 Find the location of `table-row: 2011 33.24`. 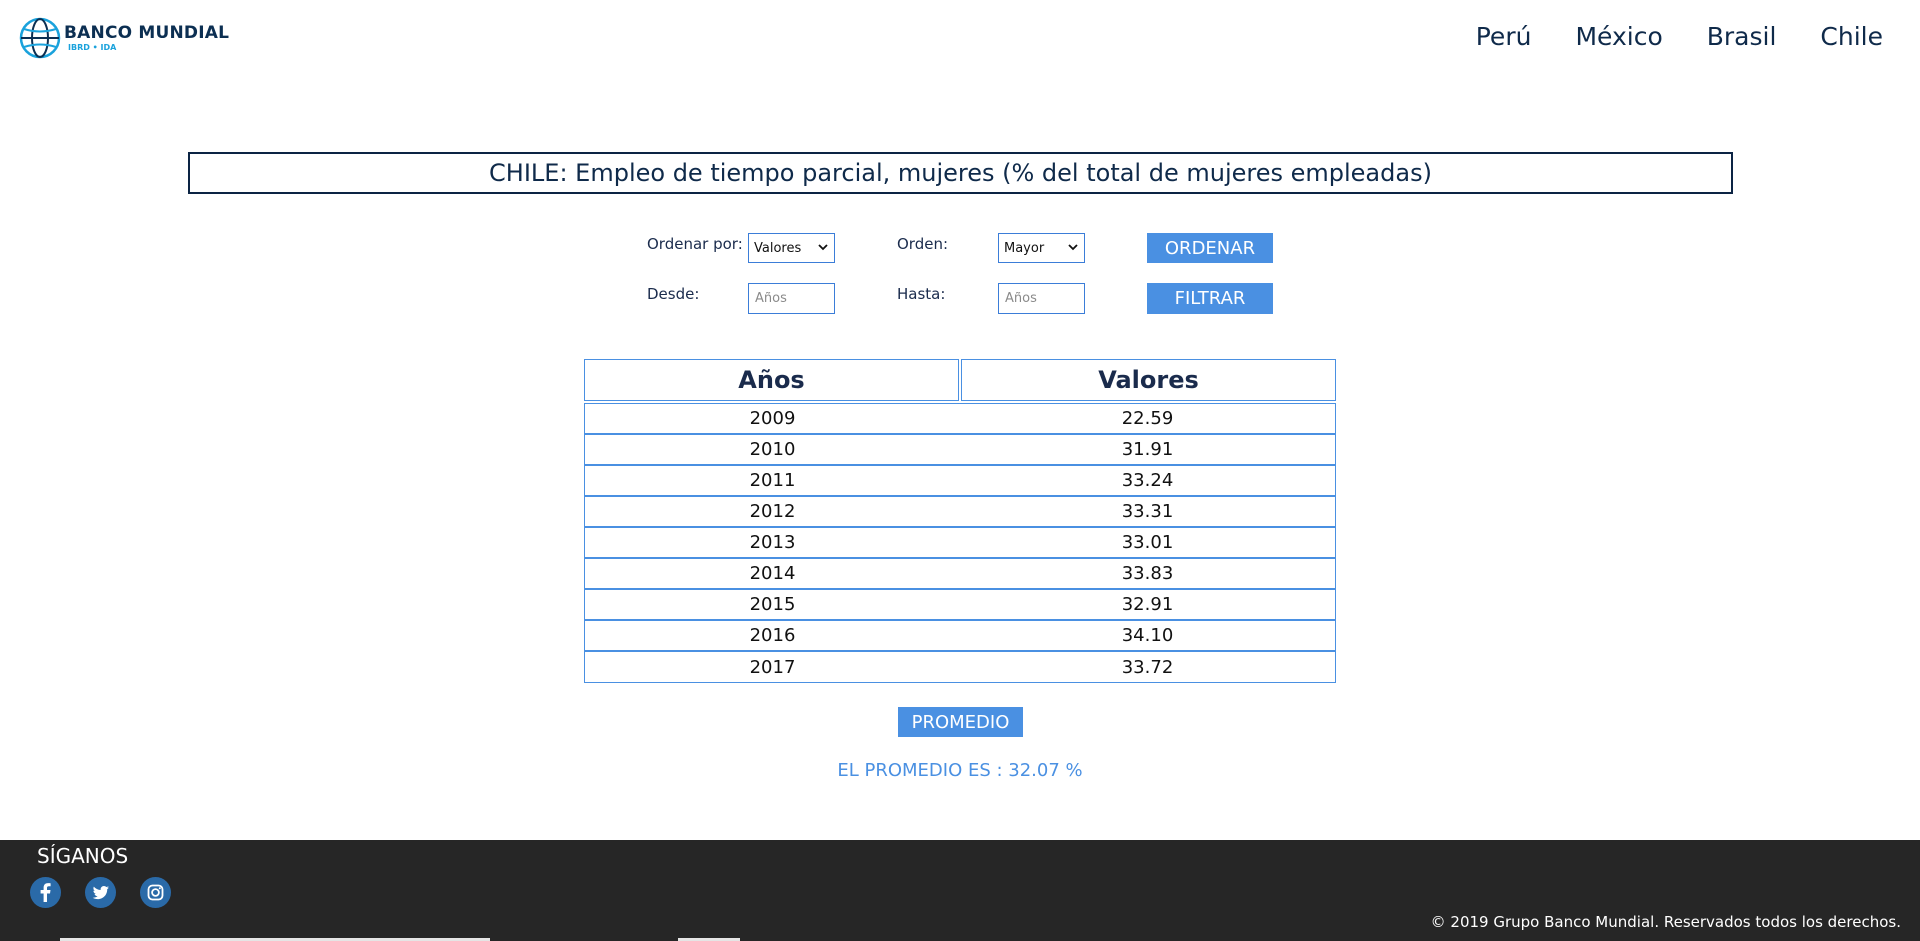

table-row: 2011 33.24 is located at coordinates (960, 481).